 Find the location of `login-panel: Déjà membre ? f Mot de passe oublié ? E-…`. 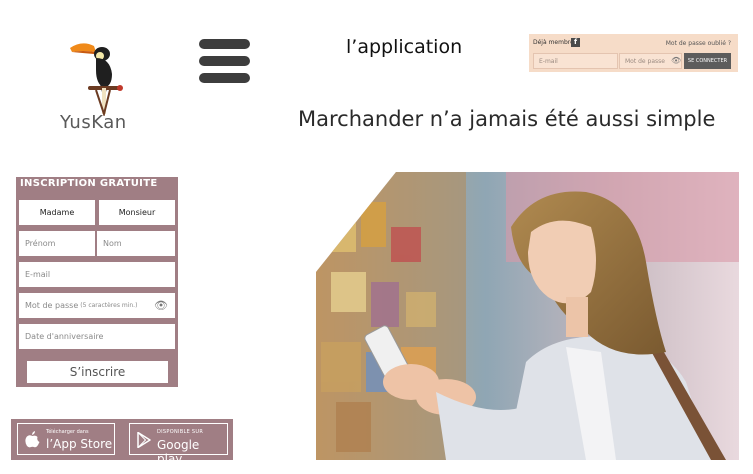

login-panel: Déjà membre ? f Mot de passe oublié ? E-… is located at coordinates (633, 53).